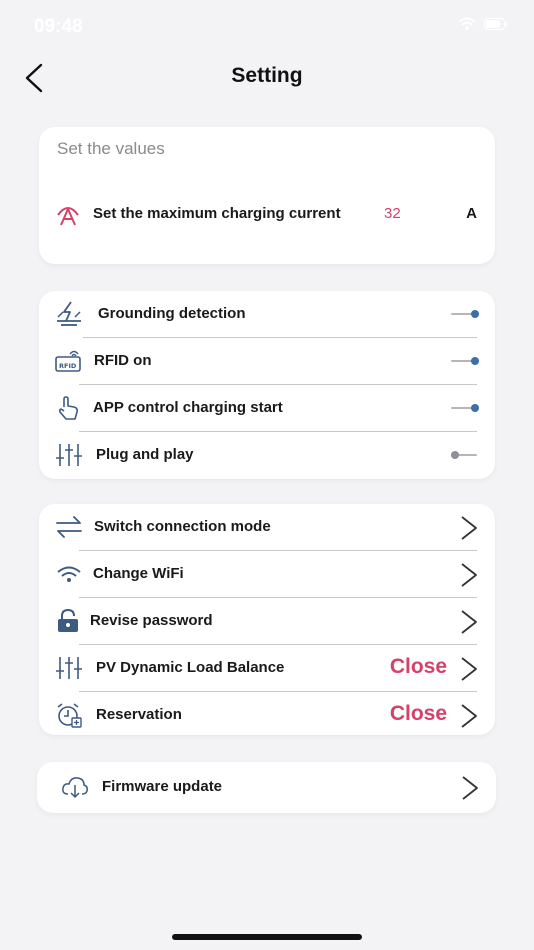  Describe the element at coordinates (267, 26) in the screenshot. I see `status-bar: 09:48` at that location.